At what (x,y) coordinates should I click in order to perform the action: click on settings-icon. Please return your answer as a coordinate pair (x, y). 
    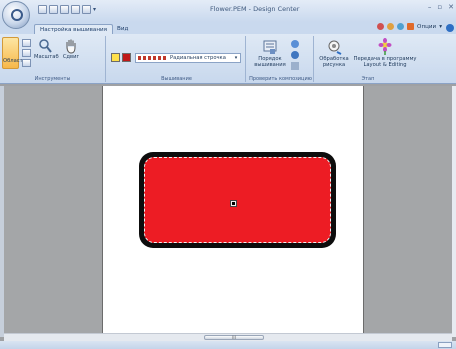
    Looking at the image, I should click on (391, 26).